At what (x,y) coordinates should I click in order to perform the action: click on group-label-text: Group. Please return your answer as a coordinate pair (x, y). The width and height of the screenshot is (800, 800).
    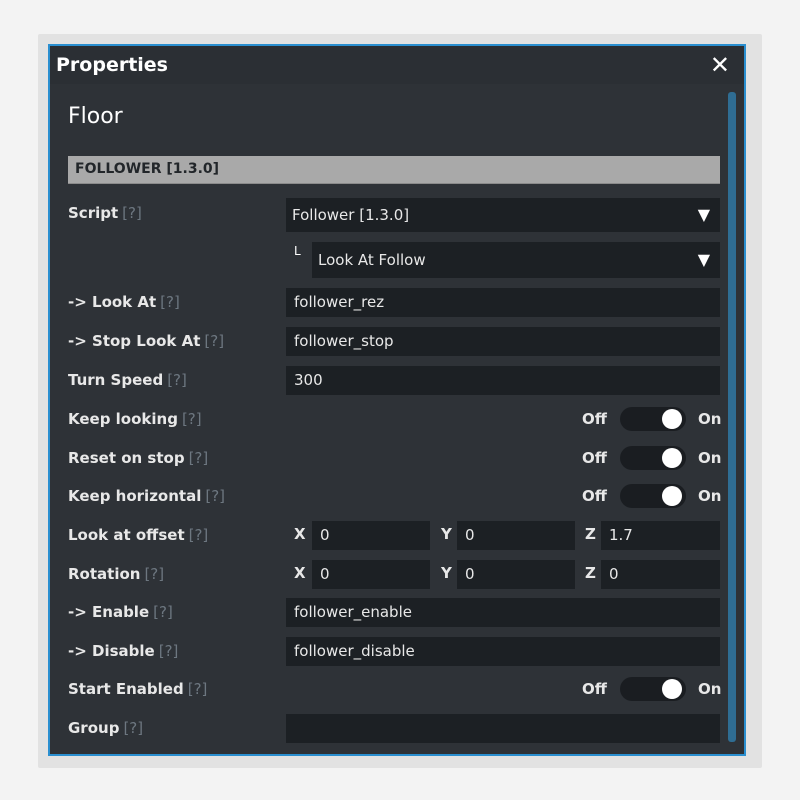
    Looking at the image, I should click on (94, 728).